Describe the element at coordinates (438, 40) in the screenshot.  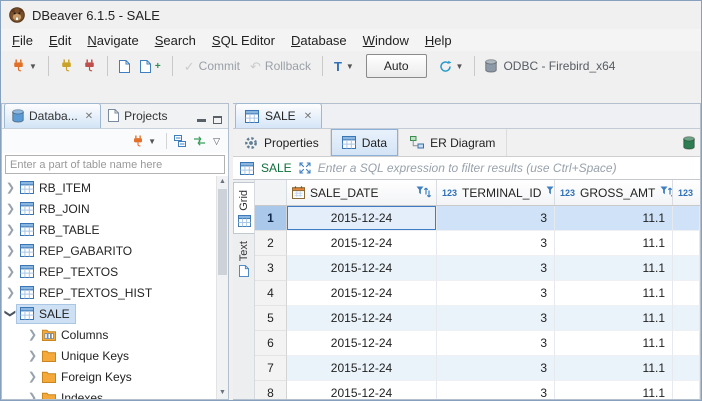
I see `menu-help: Help` at that location.